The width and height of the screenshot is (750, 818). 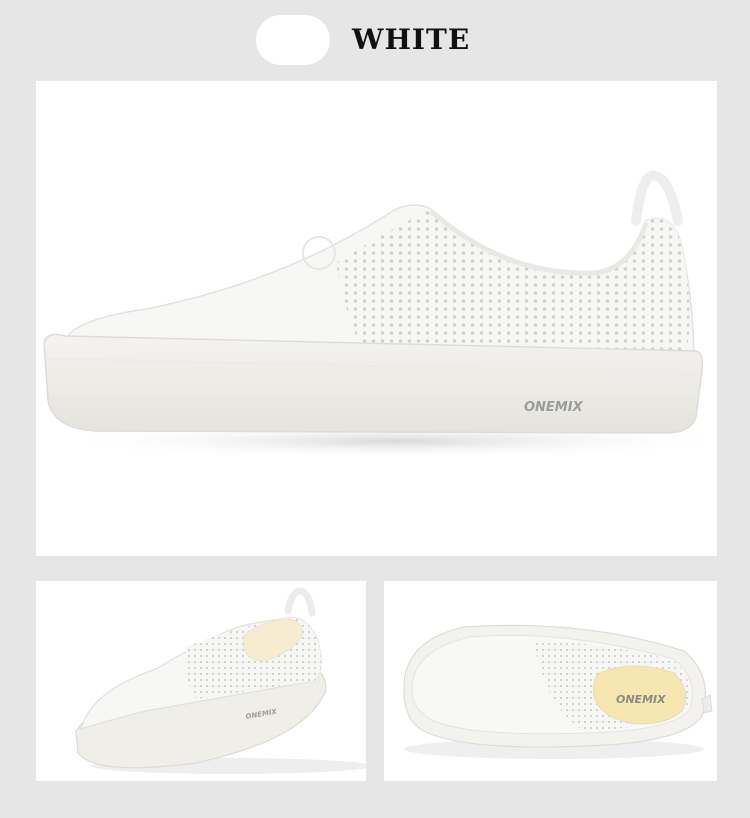 I want to click on shoe-angle-illustration: ONEMIX, so click(x=220, y=680).